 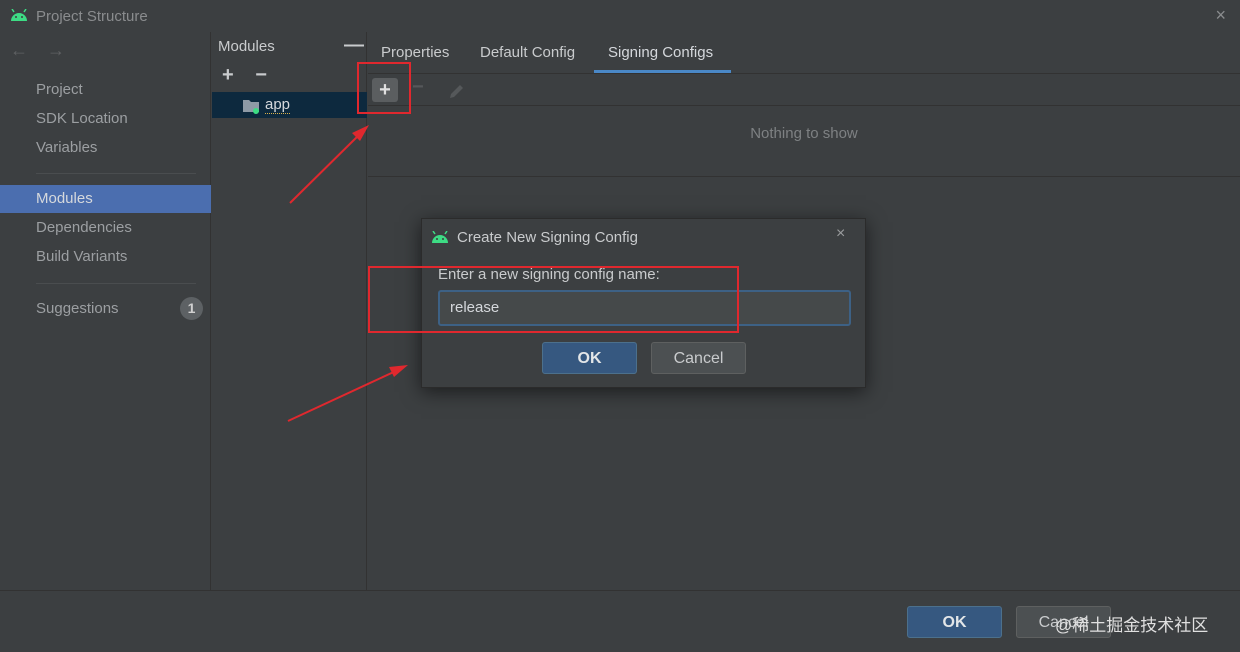 What do you see at coordinates (105, 228) in the screenshot?
I see `sidebar-item-dependencies: Dependencies` at bounding box center [105, 228].